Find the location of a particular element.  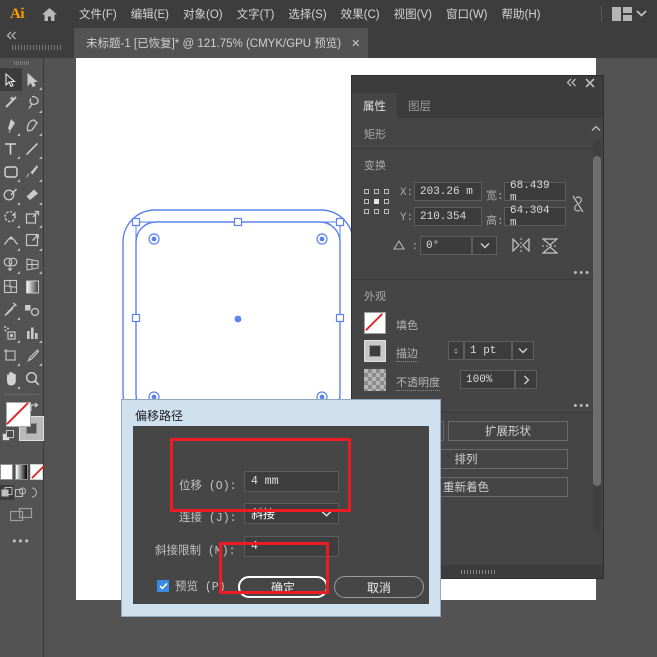

workspace-layout-icon is located at coordinates (622, 14).